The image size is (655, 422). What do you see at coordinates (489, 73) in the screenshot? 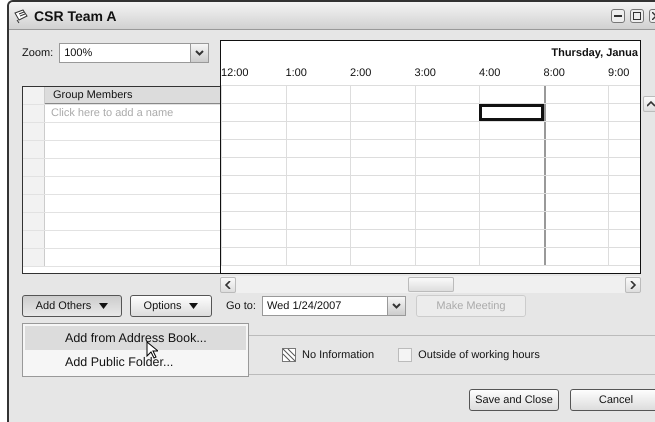
I see `time-label: 4:00` at bounding box center [489, 73].